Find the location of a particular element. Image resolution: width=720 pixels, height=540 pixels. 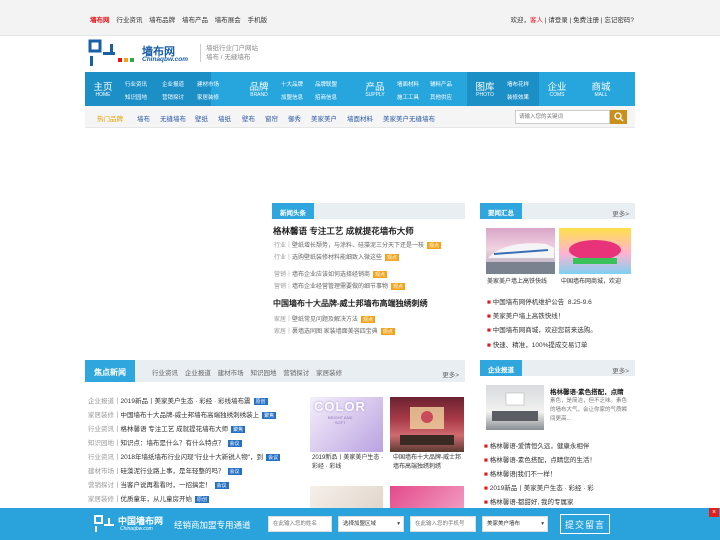

enterprise-more-link: 更多> is located at coordinates (620, 370).